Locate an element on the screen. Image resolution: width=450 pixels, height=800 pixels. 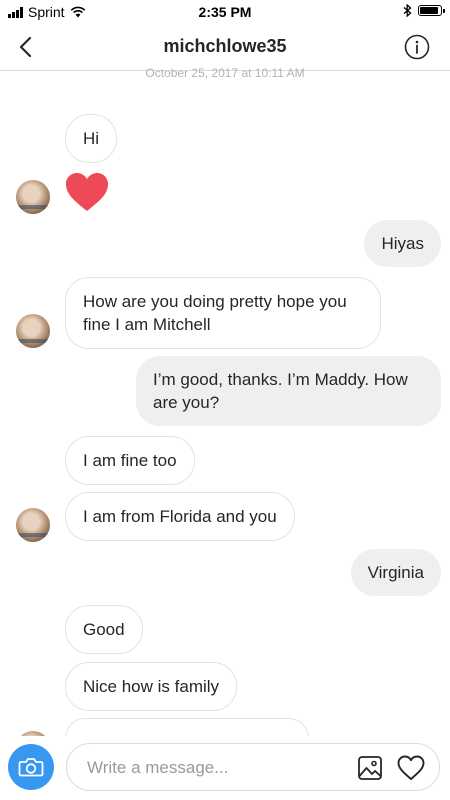
message-bubble-outgoing: Hiyas is located at coordinates (402, 243).